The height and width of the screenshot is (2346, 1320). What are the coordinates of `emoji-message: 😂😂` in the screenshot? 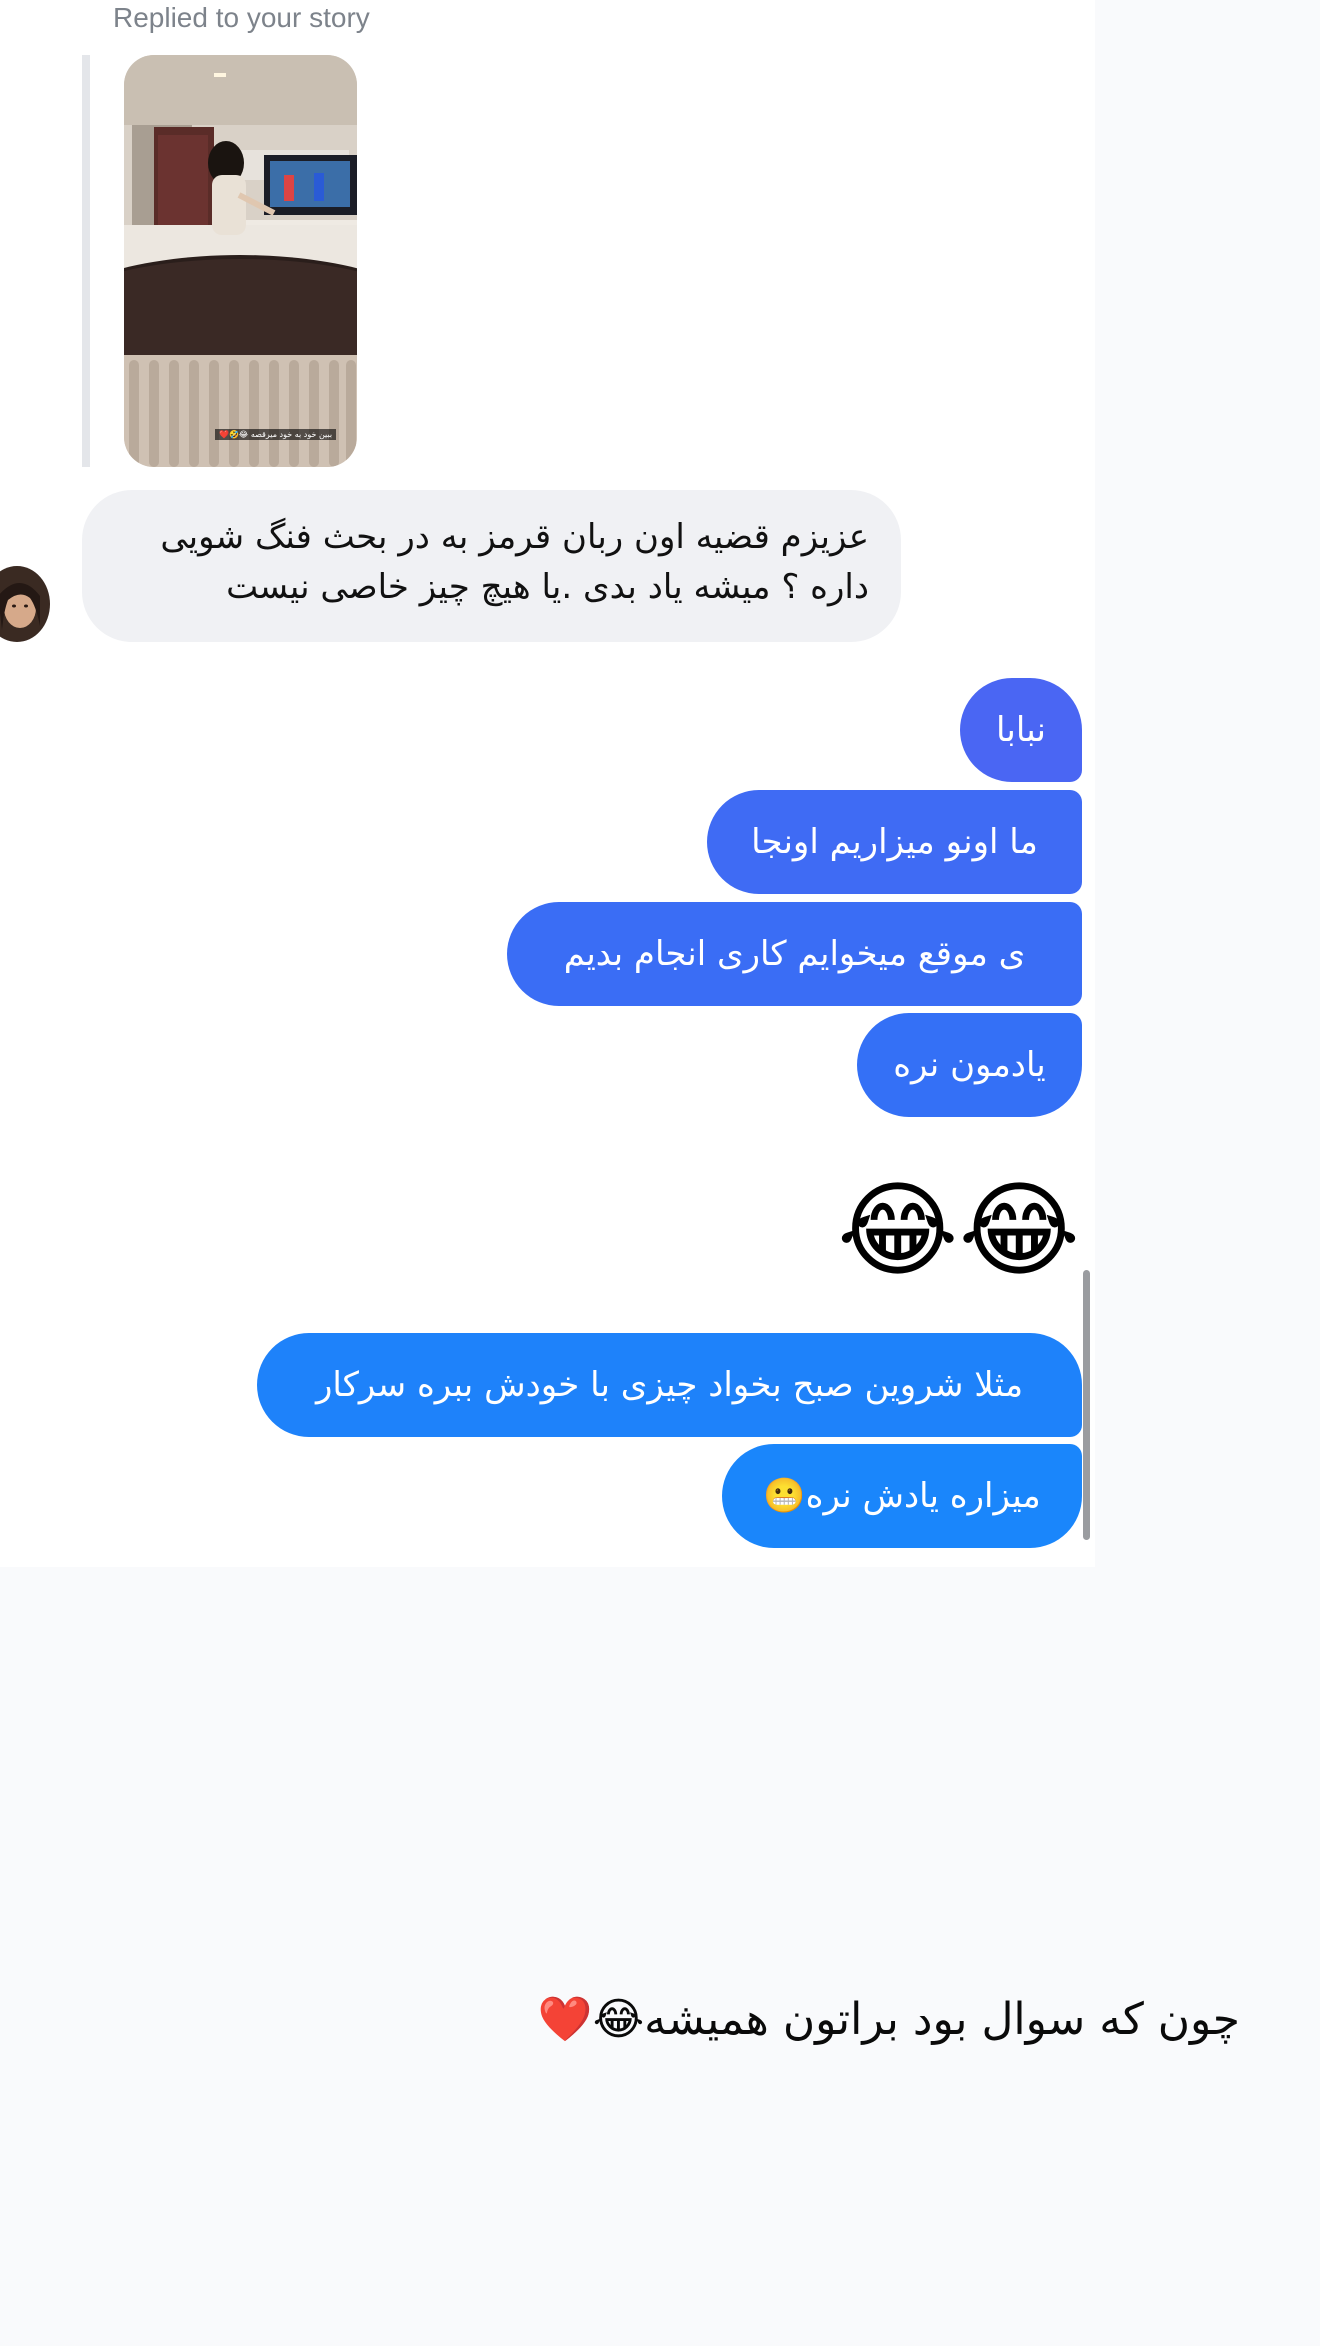 It's located at (930, 1230).